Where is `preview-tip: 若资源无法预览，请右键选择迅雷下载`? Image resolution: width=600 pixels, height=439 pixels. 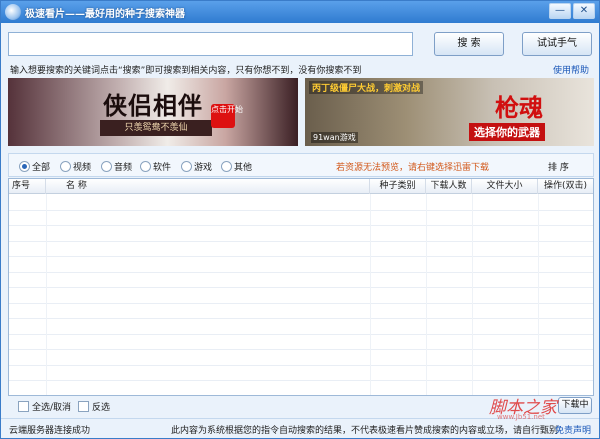 preview-tip: 若资源无法预览，请右键选择迅雷下载 is located at coordinates (413, 168).